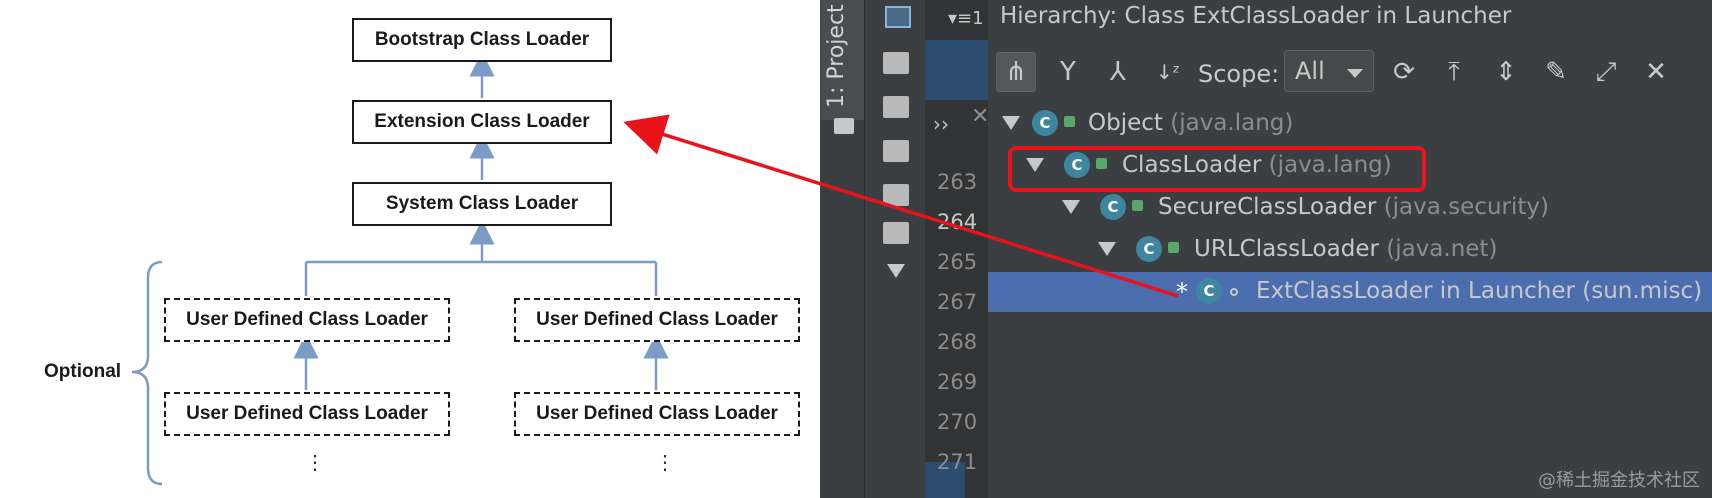 The width and height of the screenshot is (1712, 498). I want to click on tree-row-urlclassloader: C URLClassLoader (java.net), so click(1350, 250).